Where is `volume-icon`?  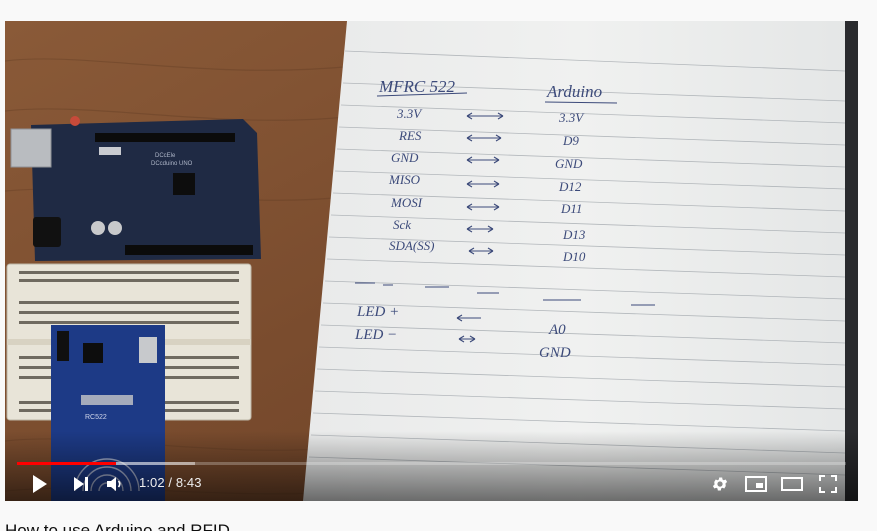 volume-icon is located at coordinates (114, 484).